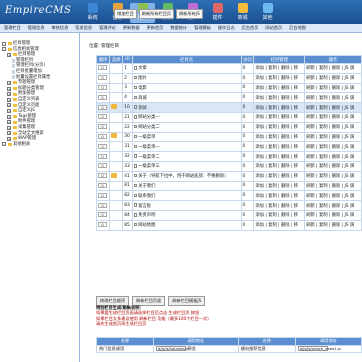  I want to click on menubar-link: 管理信息, so click(36, 28).